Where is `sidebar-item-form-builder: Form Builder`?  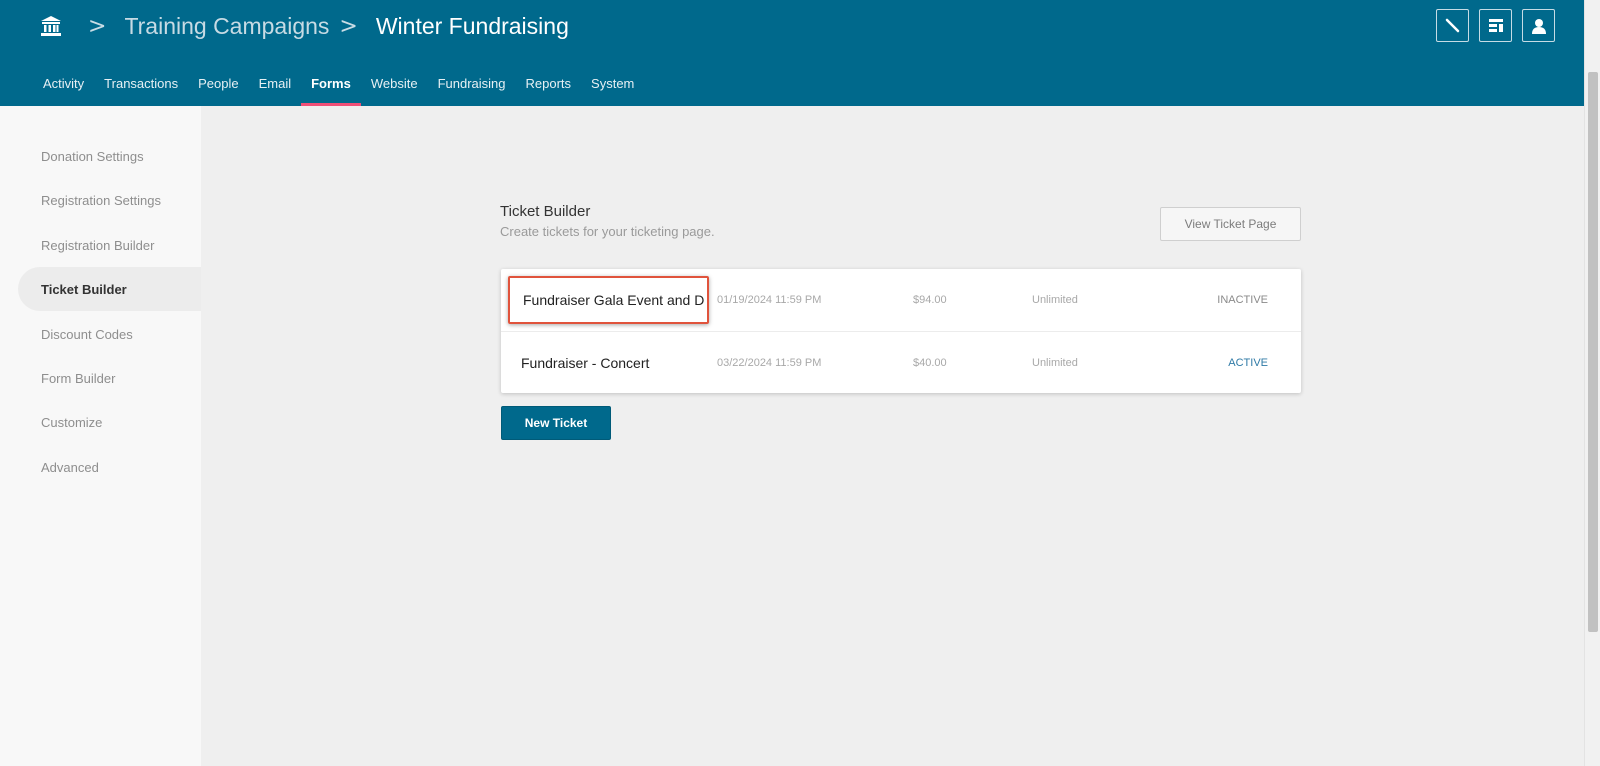
sidebar-item-form-builder: Form Builder is located at coordinates (109, 378).